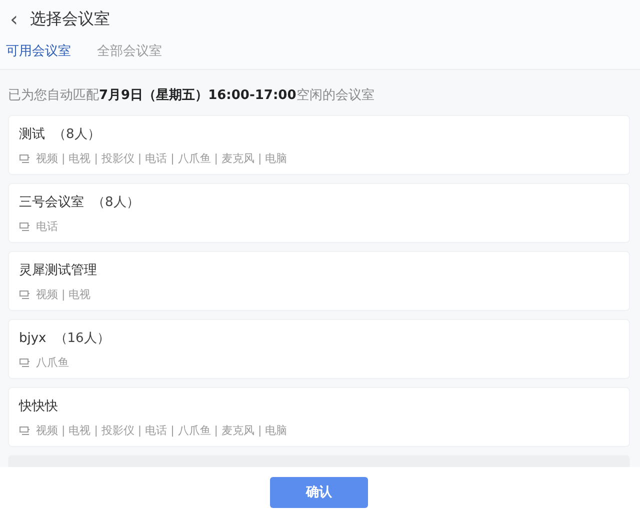 This screenshot has width=640, height=517. What do you see at coordinates (52, 362) in the screenshot?
I see `room-facilities: 八爪鱼` at bounding box center [52, 362].